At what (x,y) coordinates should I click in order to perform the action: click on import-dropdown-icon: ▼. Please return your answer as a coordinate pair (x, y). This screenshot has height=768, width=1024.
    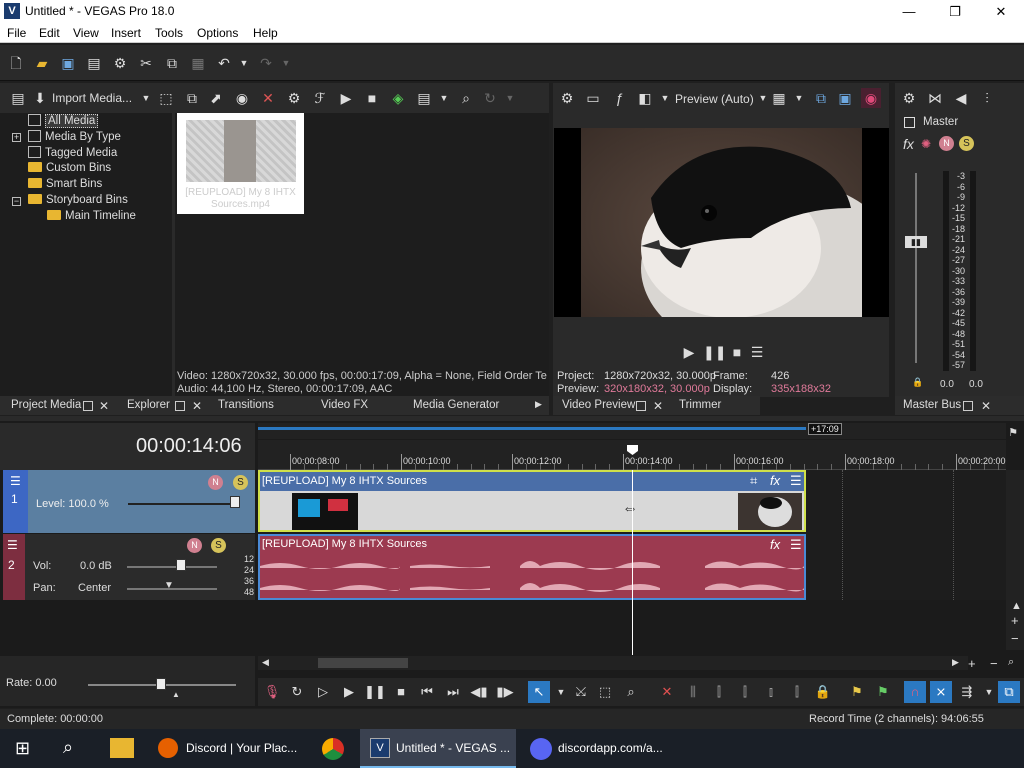
    Looking at the image, I should click on (146, 98).